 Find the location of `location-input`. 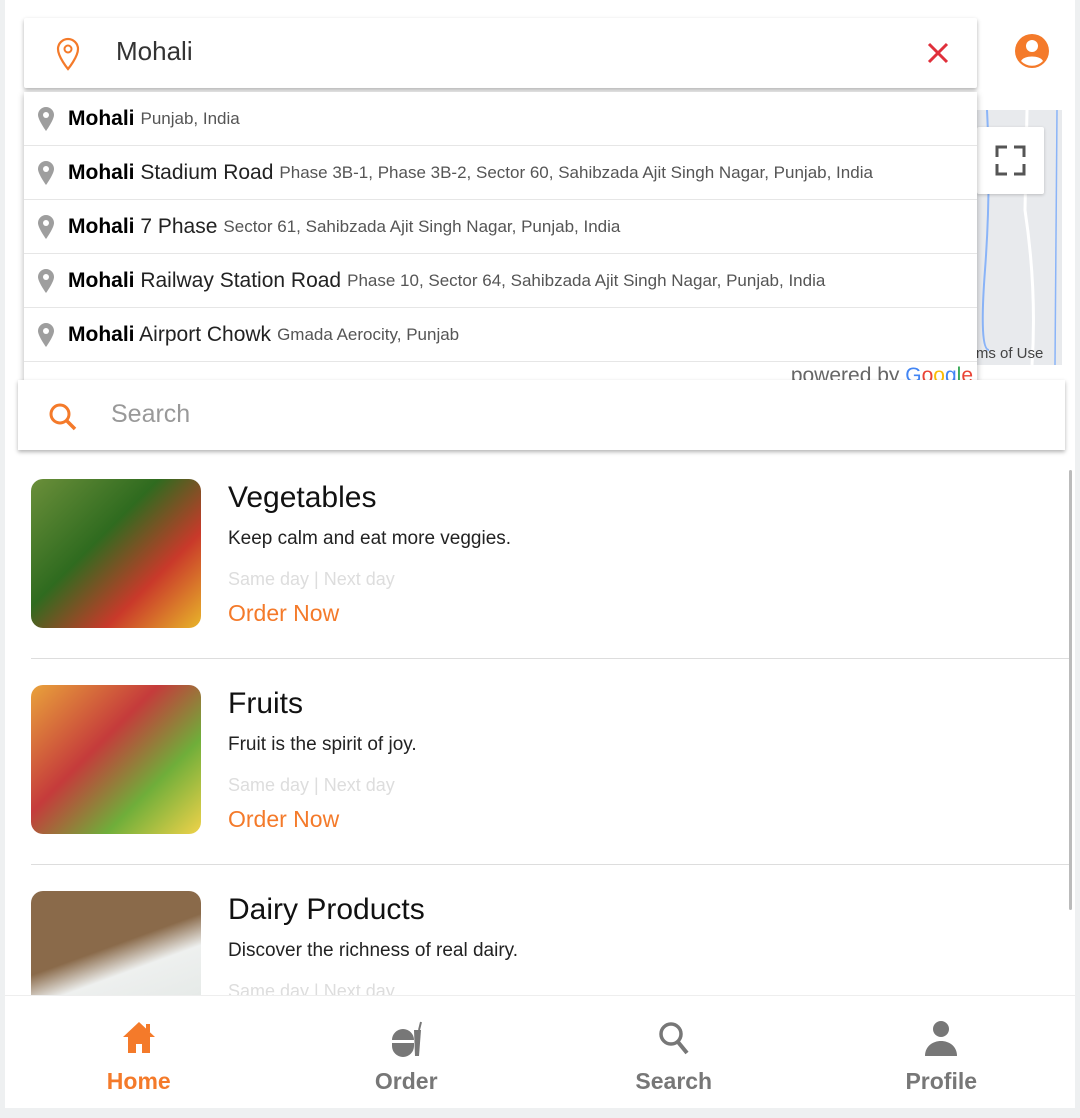

location-input is located at coordinates (466, 51).